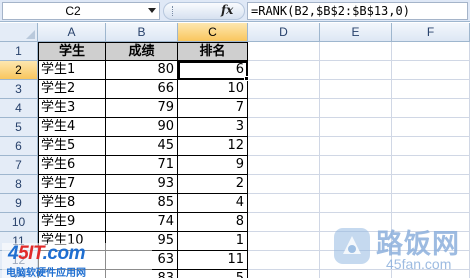  I want to click on cell-e2, so click(356, 70).